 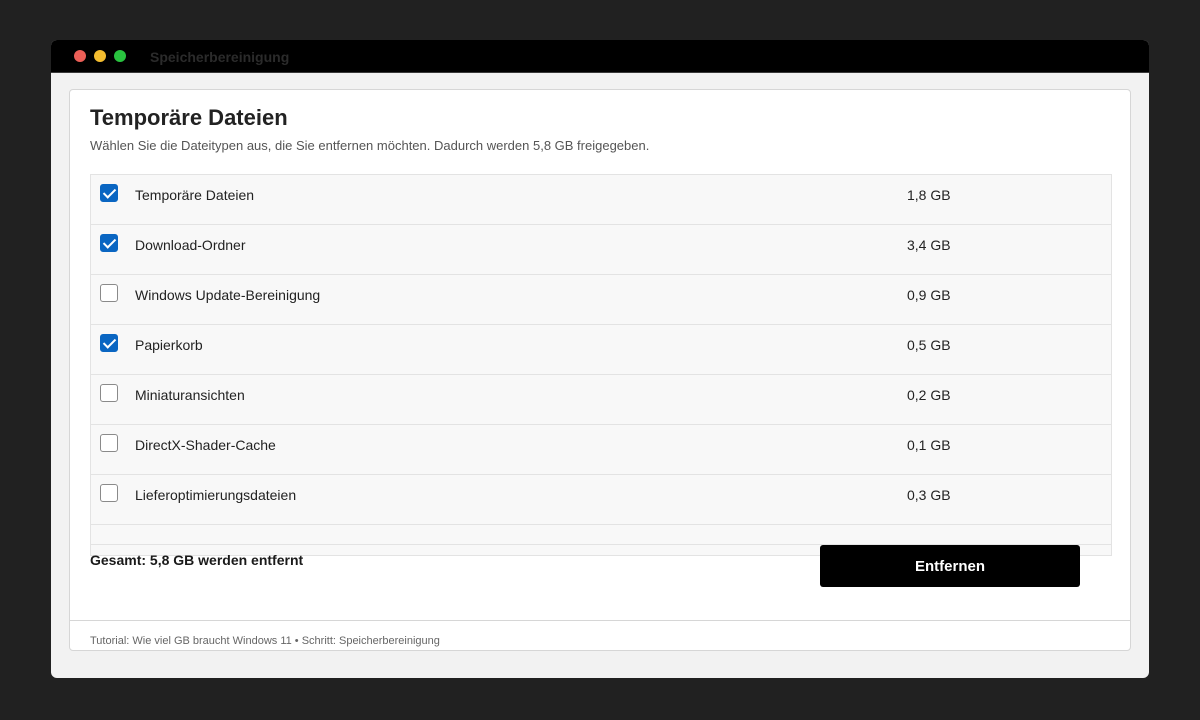 What do you see at coordinates (190, 395) in the screenshot?
I see `item-label: Miniaturansichten` at bounding box center [190, 395].